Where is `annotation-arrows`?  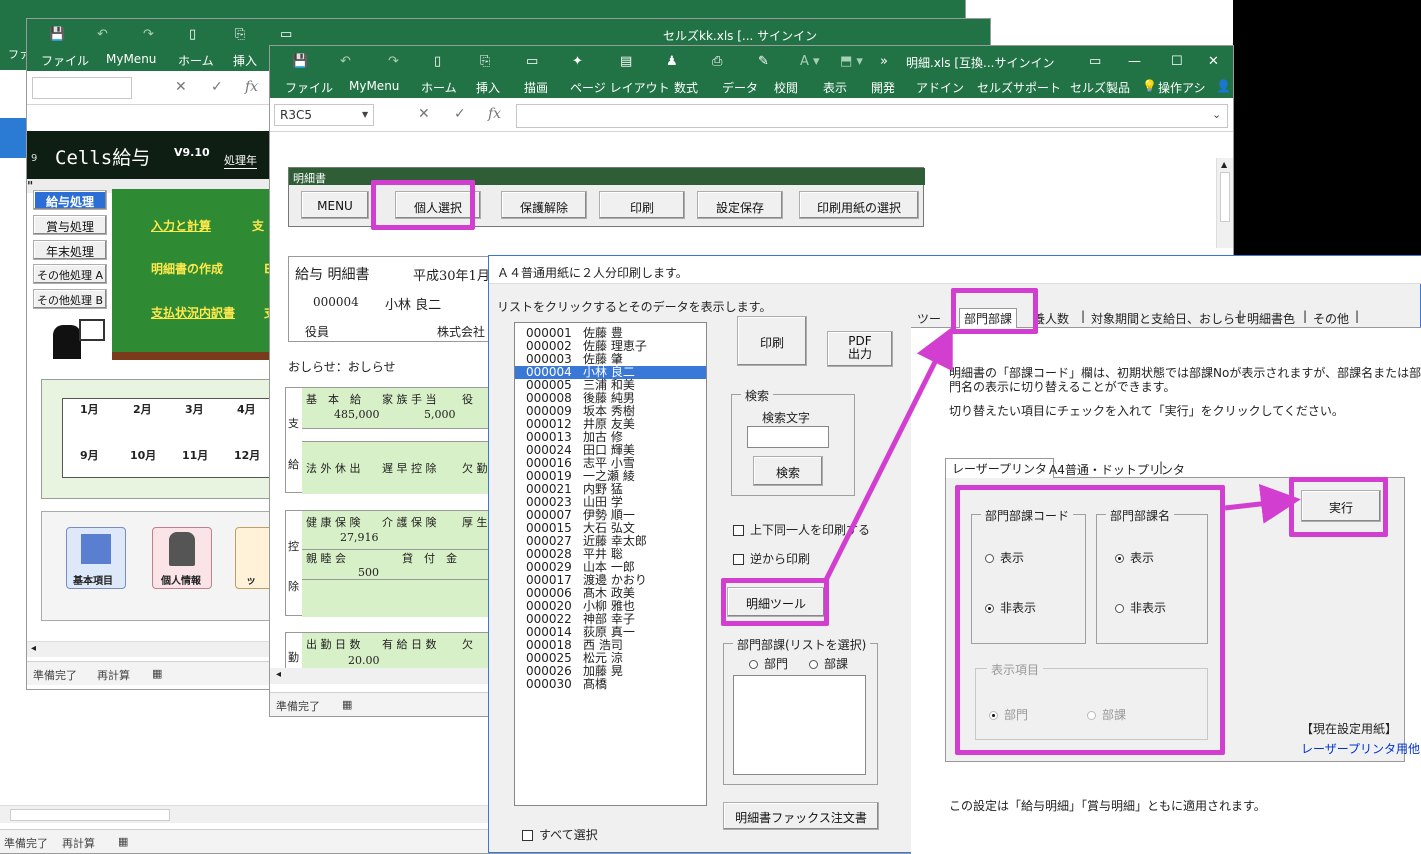 annotation-arrows is located at coordinates (1062, 454).